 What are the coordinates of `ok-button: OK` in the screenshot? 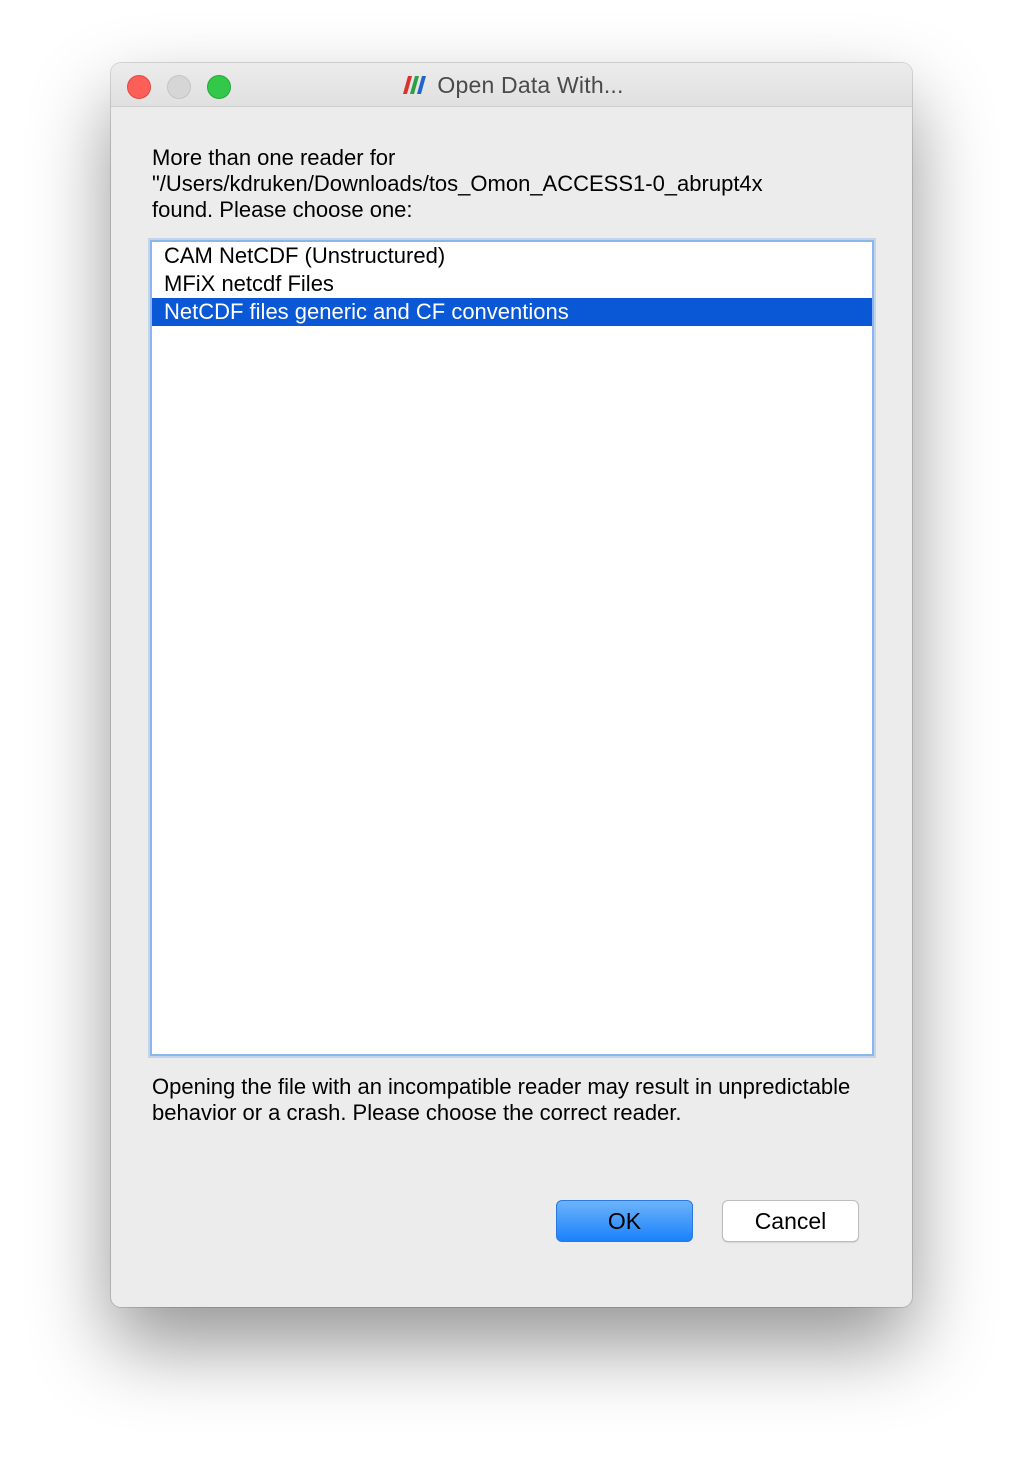 It's located at (624, 1221).